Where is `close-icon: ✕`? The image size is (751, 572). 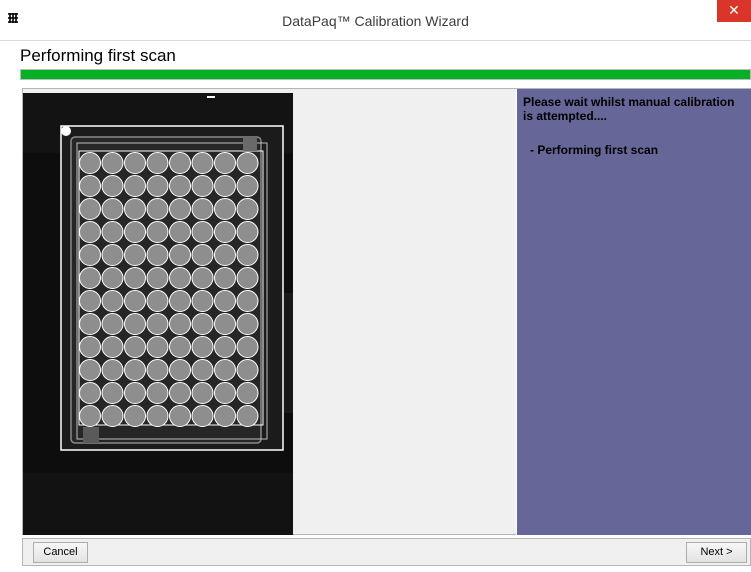
close-icon: ✕ is located at coordinates (734, 10).